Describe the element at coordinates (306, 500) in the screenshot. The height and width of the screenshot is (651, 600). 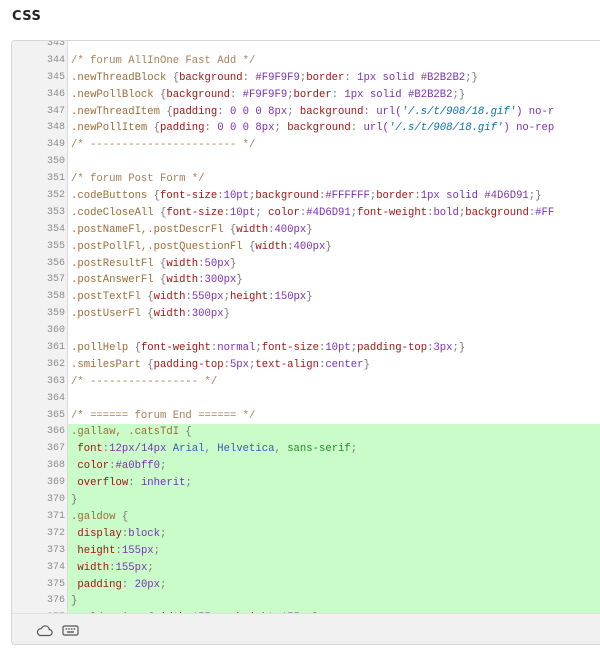
I see `code-line: 370}` at that location.